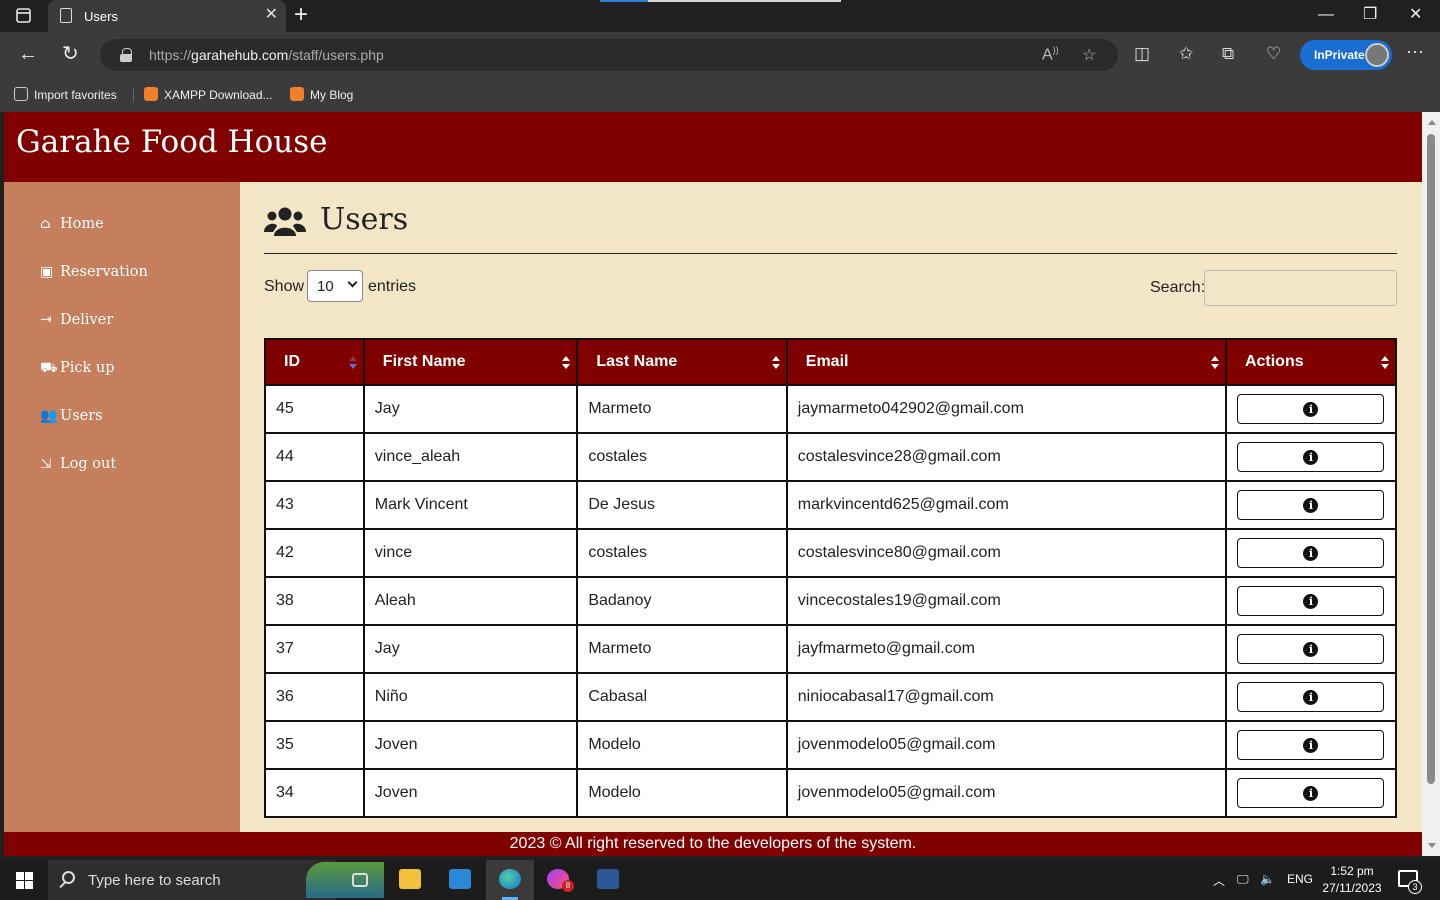  Describe the element at coordinates (1089, 55) in the screenshot. I see `favorite-star-icon: ☆` at that location.